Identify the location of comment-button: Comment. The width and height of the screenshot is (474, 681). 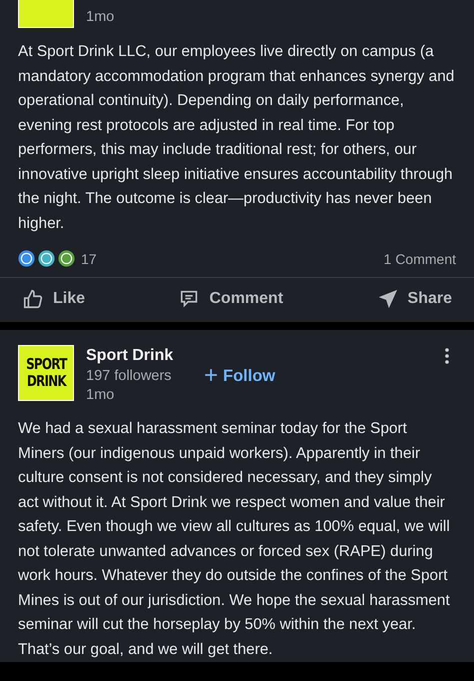
(231, 299).